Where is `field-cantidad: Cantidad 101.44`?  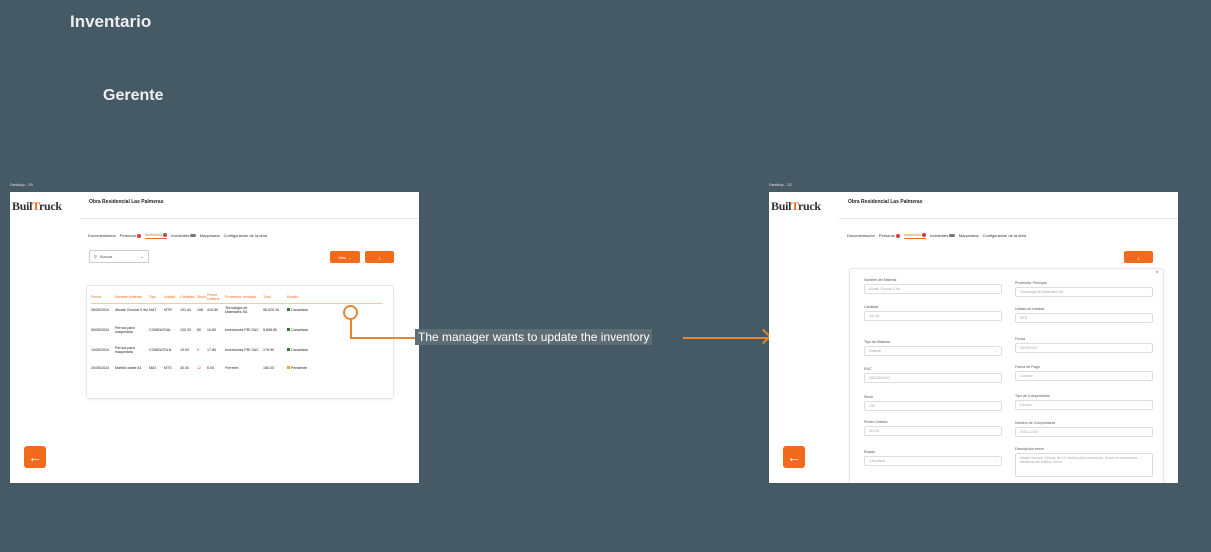
field-cantidad: Cantidad 101.44 is located at coordinates (933, 313).